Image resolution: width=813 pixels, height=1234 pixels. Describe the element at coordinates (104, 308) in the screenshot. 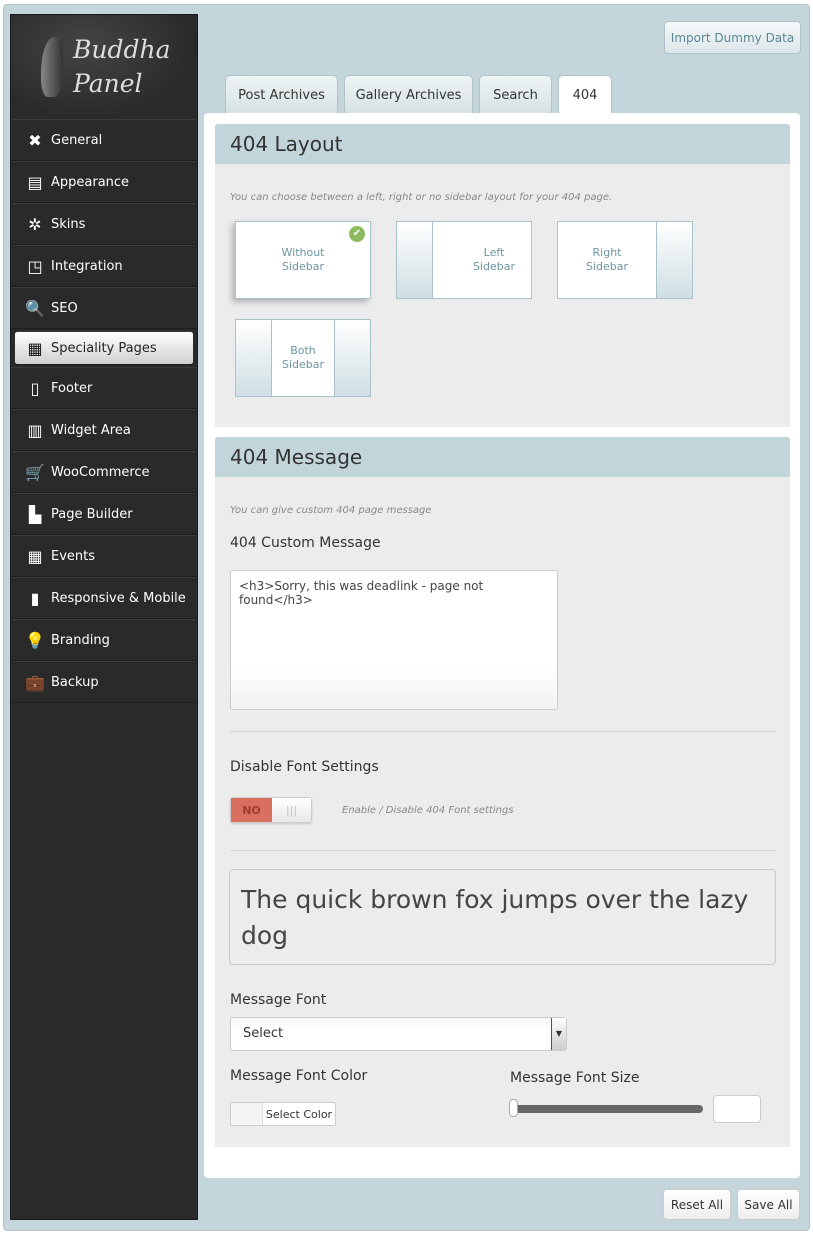

I see `sidebar-item-seo: 🔍 SEO` at that location.